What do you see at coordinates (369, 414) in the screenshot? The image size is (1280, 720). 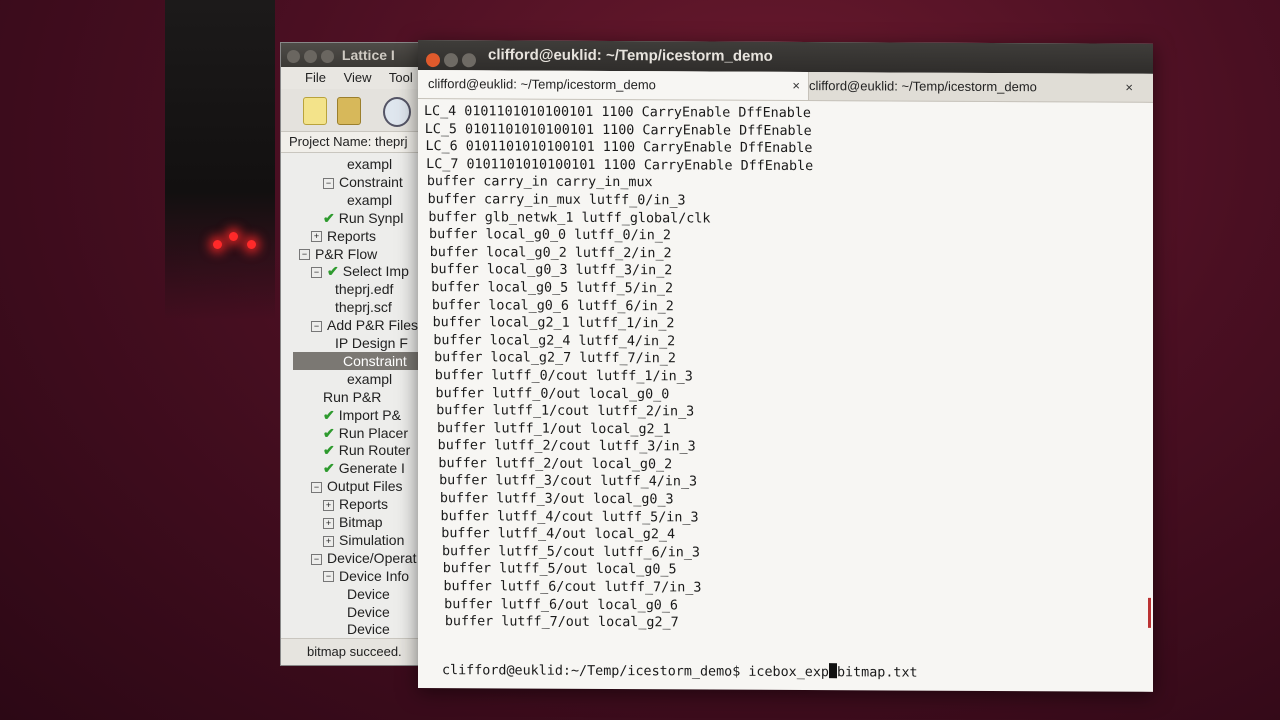 I see `tree-item-label: Import P&` at bounding box center [369, 414].